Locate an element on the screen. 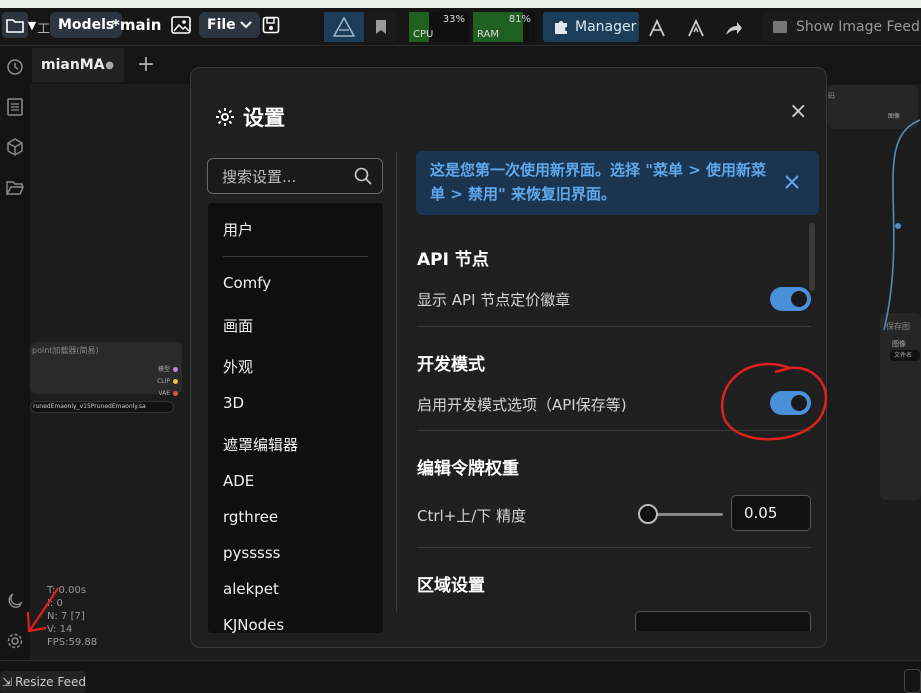  annotation-circle is located at coordinates (774, 401).